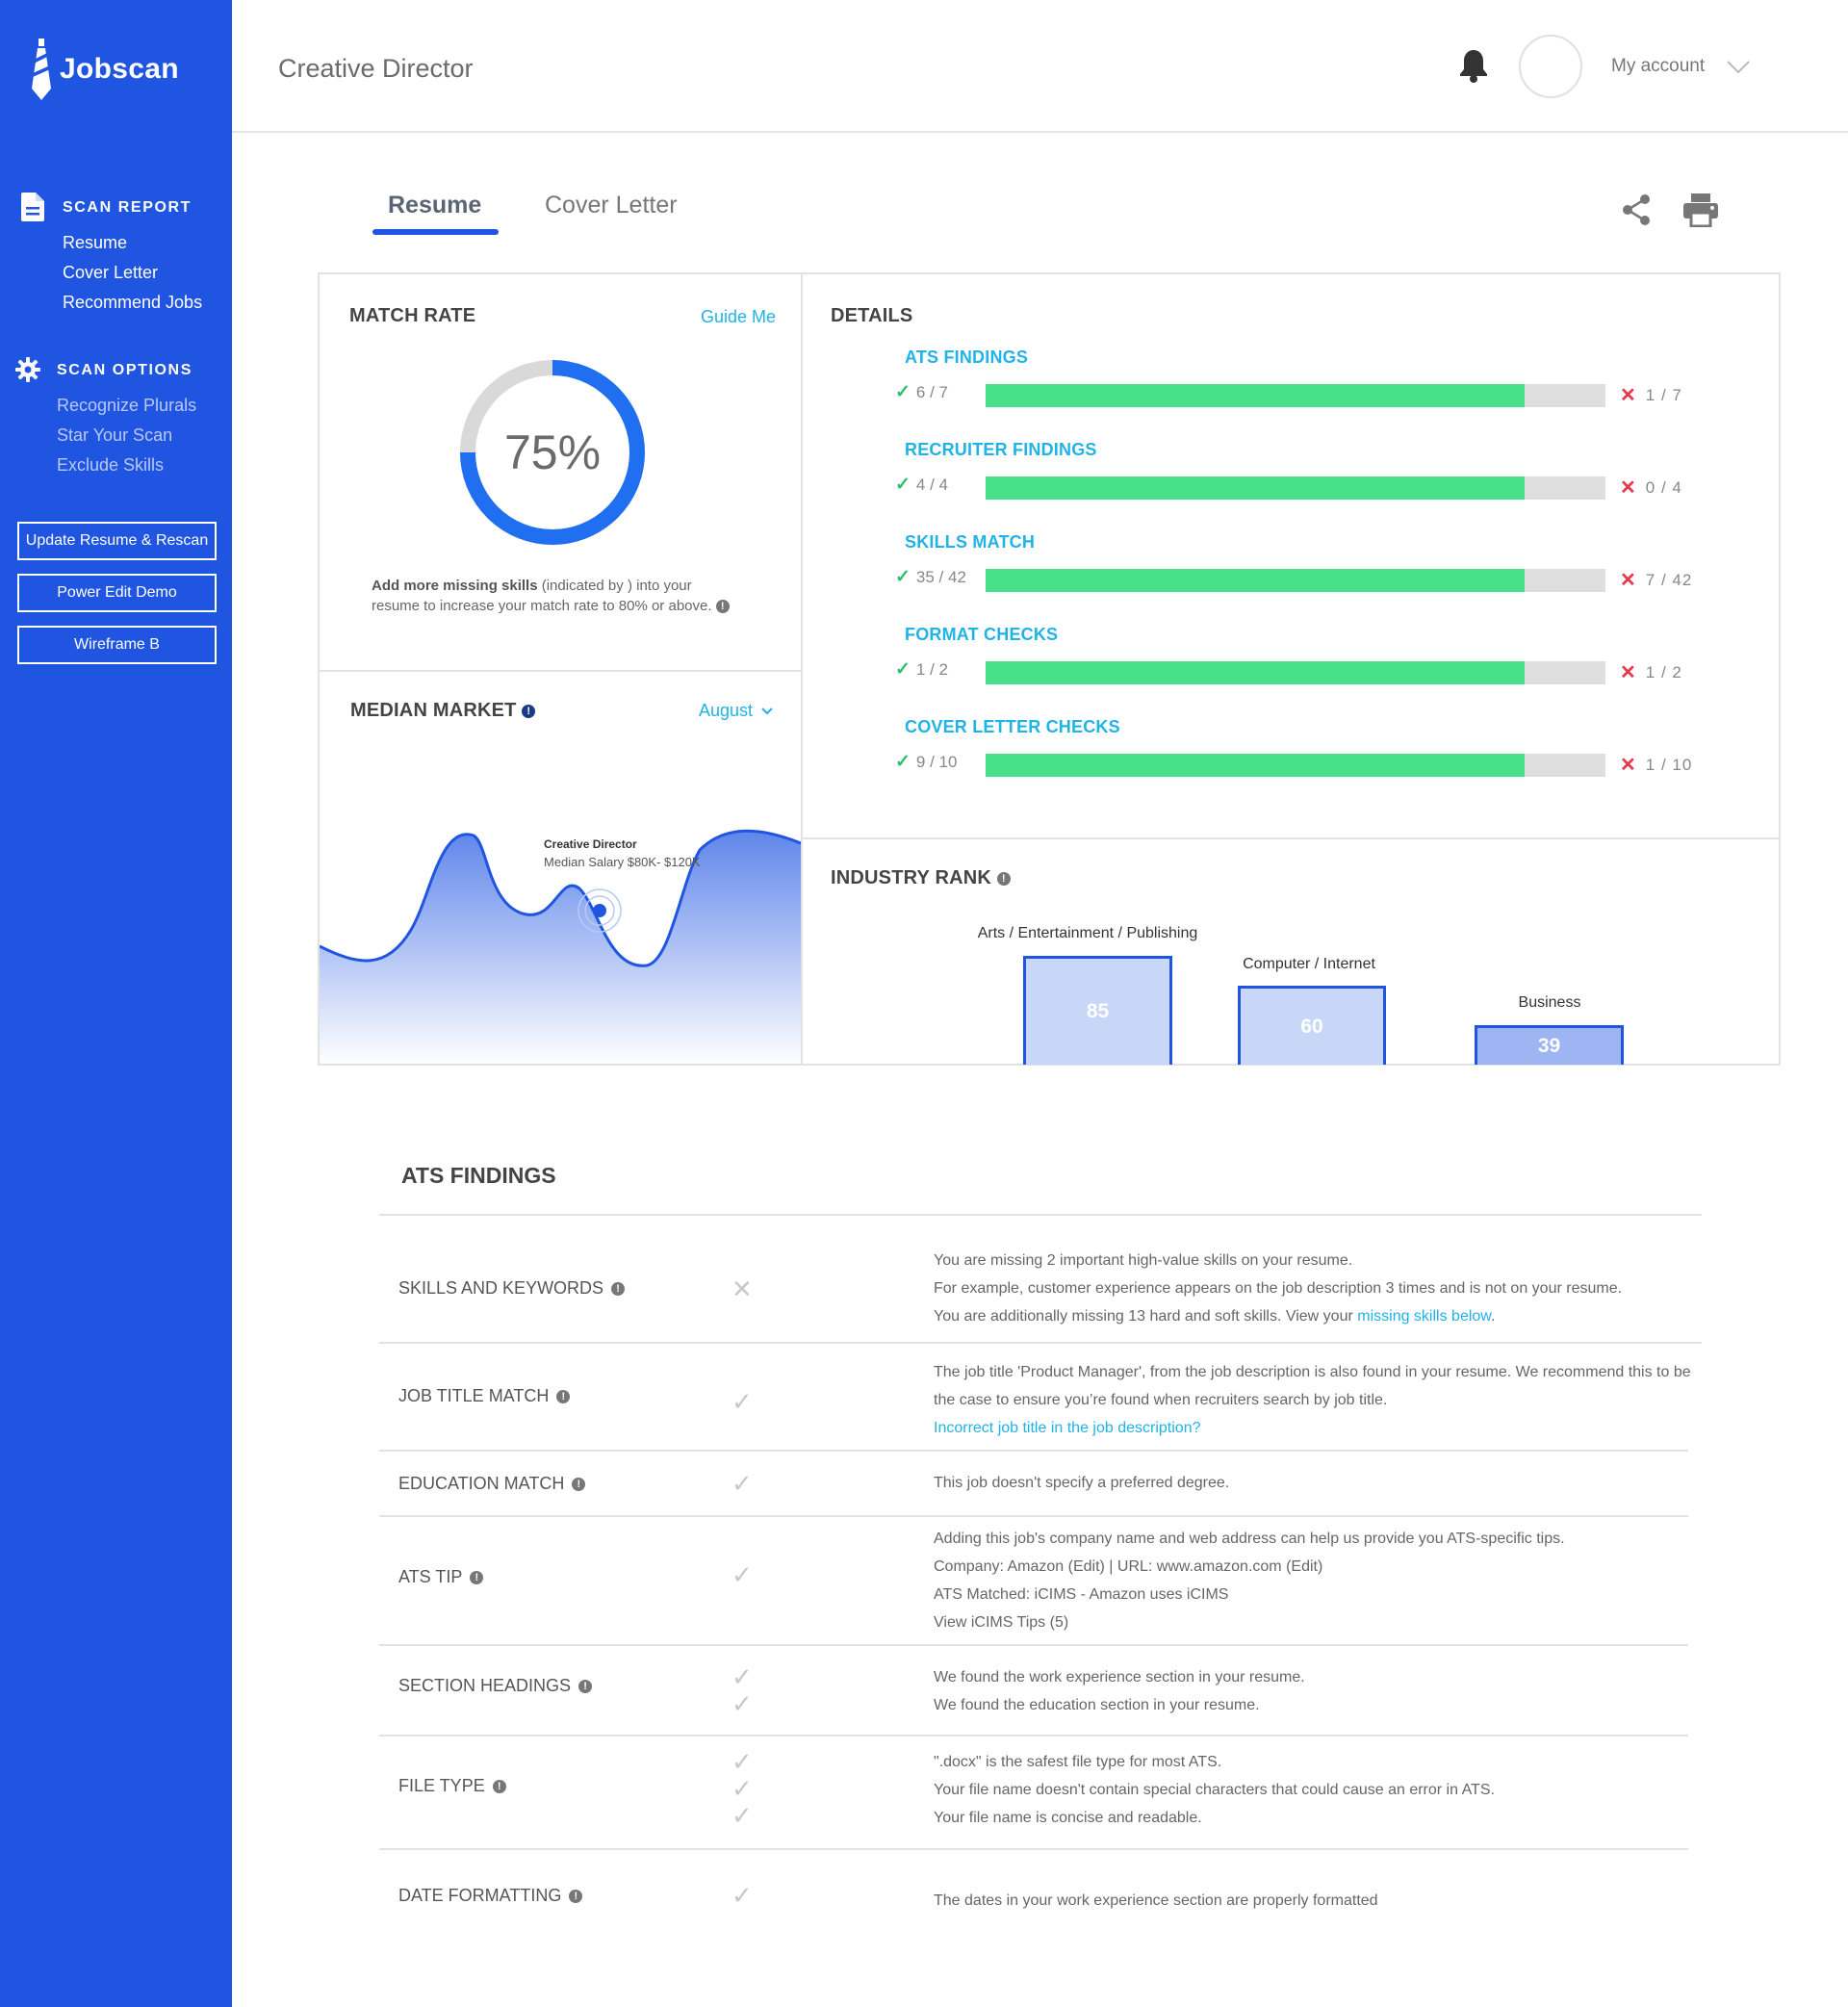  I want to click on update-resume-rescan-button: Update Resume & Rescan, so click(117, 541).